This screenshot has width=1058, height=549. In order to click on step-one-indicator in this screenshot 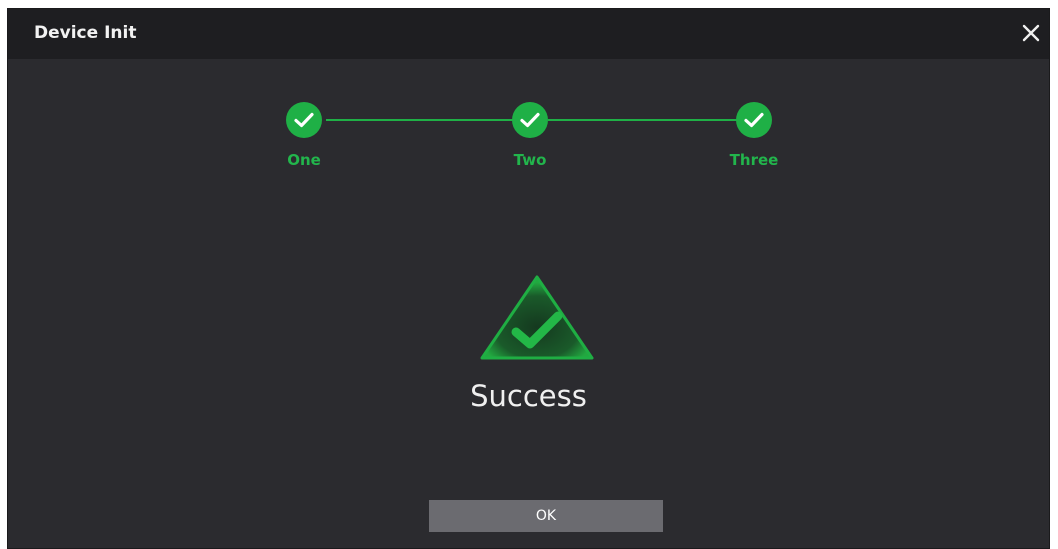, I will do `click(304, 120)`.